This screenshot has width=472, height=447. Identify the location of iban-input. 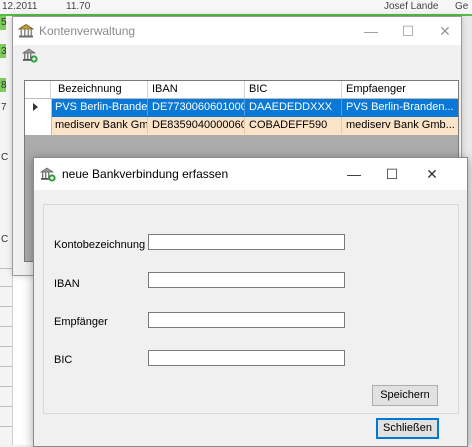
(246, 280).